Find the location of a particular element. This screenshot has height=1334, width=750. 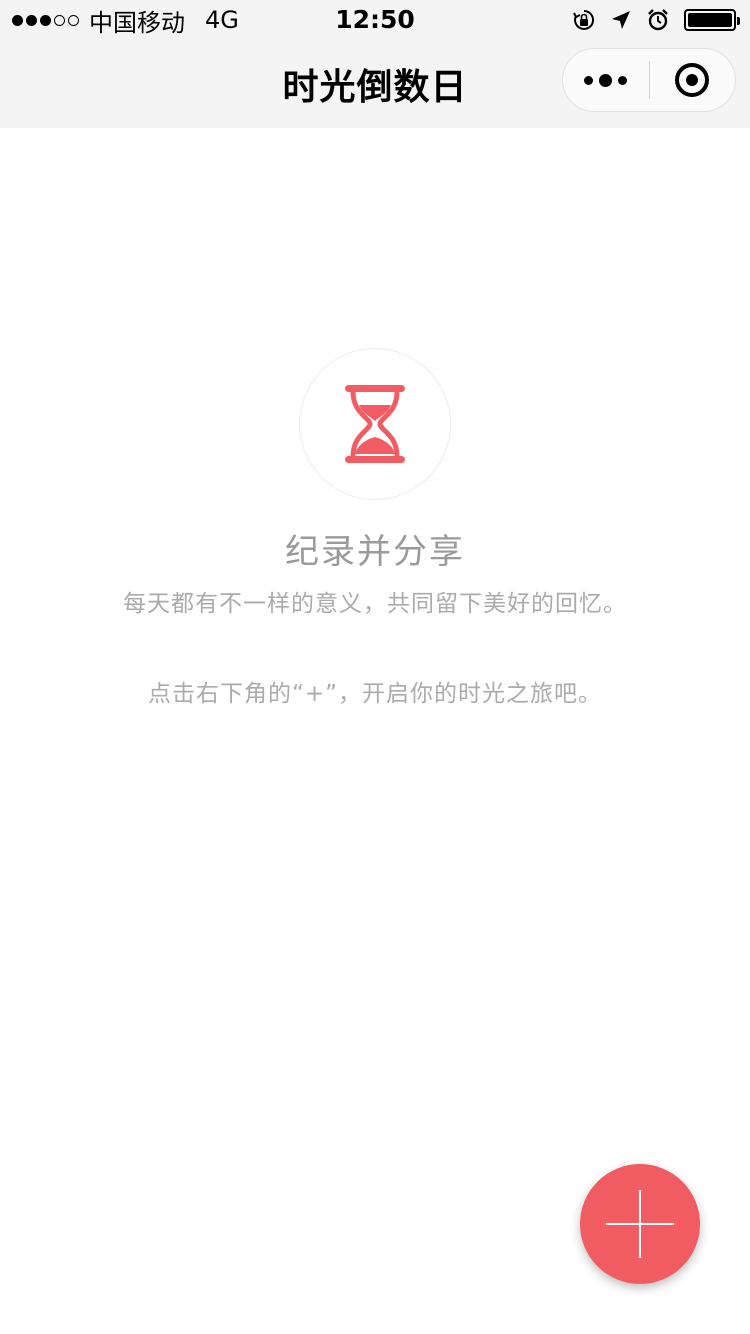

orientation-lock-icon is located at coordinates (584, 19).